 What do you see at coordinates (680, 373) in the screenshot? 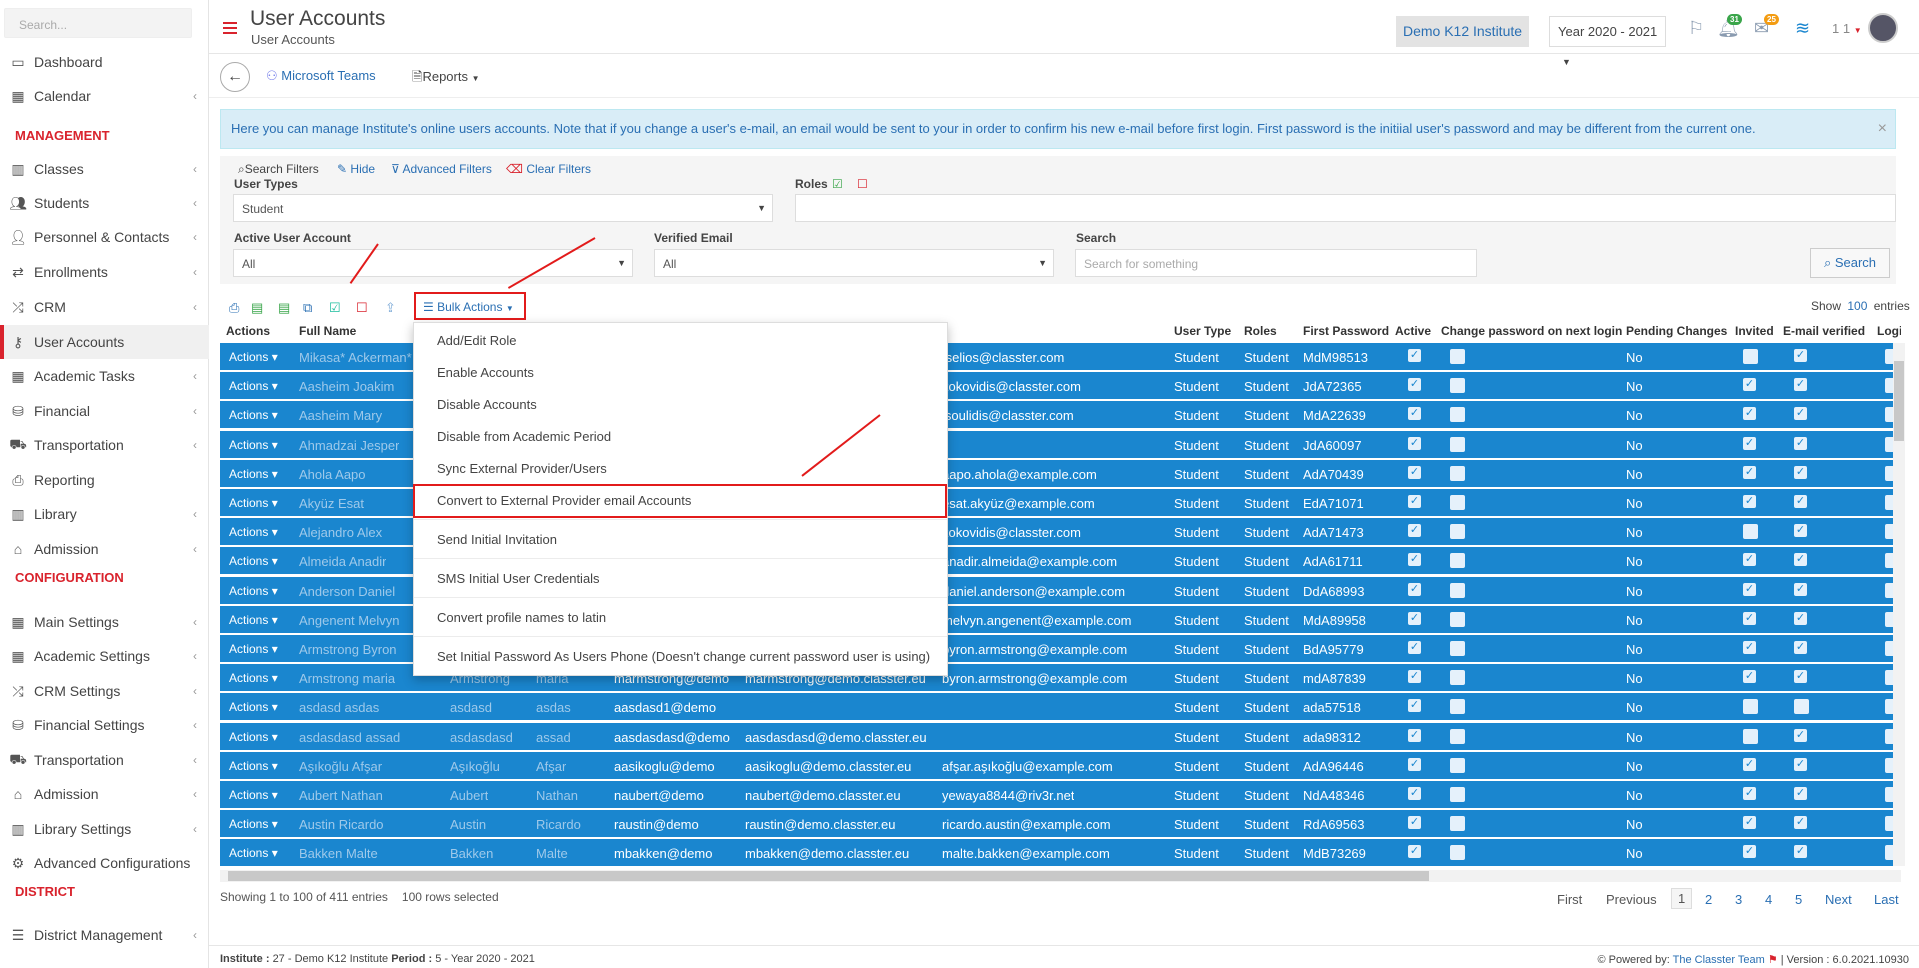
I see `bulk-action-item: Enable Accounts` at bounding box center [680, 373].